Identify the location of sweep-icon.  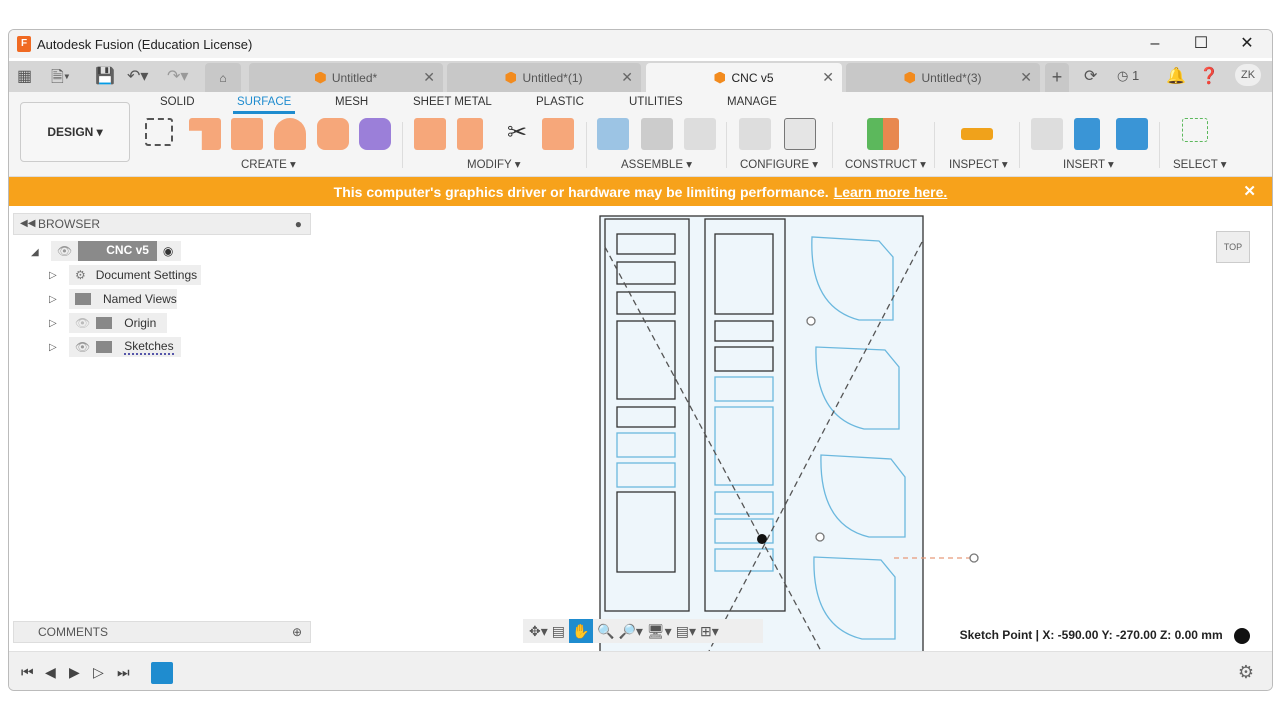
(333, 134).